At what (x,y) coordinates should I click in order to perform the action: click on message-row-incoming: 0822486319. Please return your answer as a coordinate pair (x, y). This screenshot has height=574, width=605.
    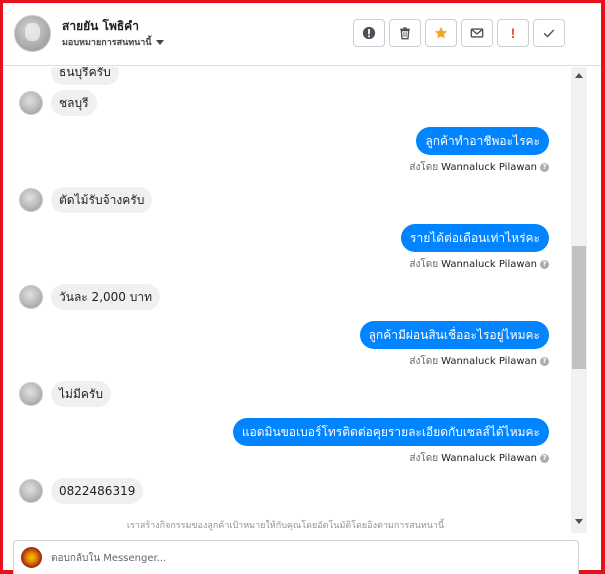
    Looking at the image, I should click on (81, 491).